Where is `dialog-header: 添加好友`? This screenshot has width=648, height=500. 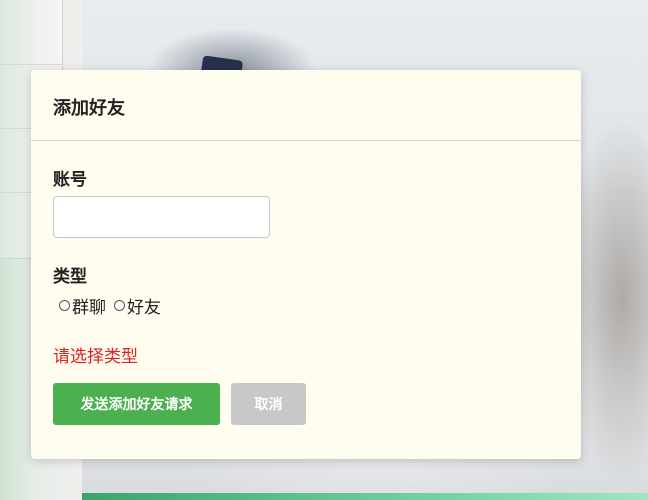
dialog-header: 添加好友 is located at coordinates (306, 105).